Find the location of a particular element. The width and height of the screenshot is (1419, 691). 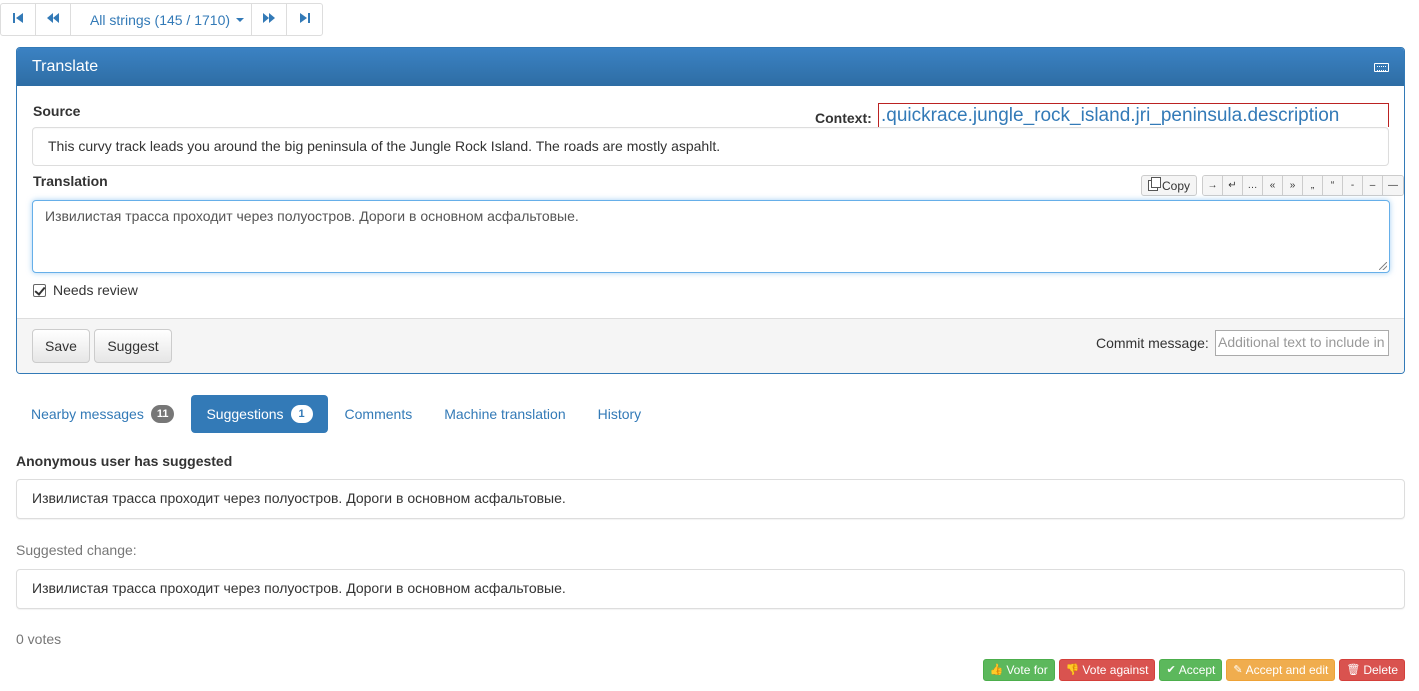

thumbs-down-icon: 👎 is located at coordinates (1072, 669).